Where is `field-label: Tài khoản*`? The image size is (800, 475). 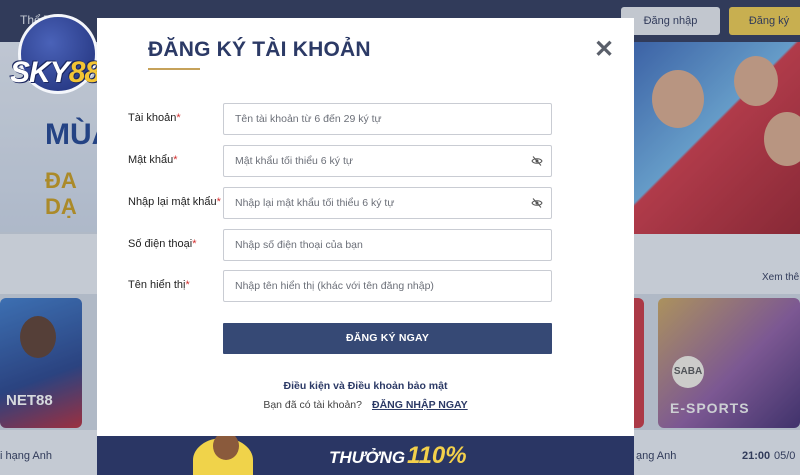 field-label: Tài khoản* is located at coordinates (154, 118).